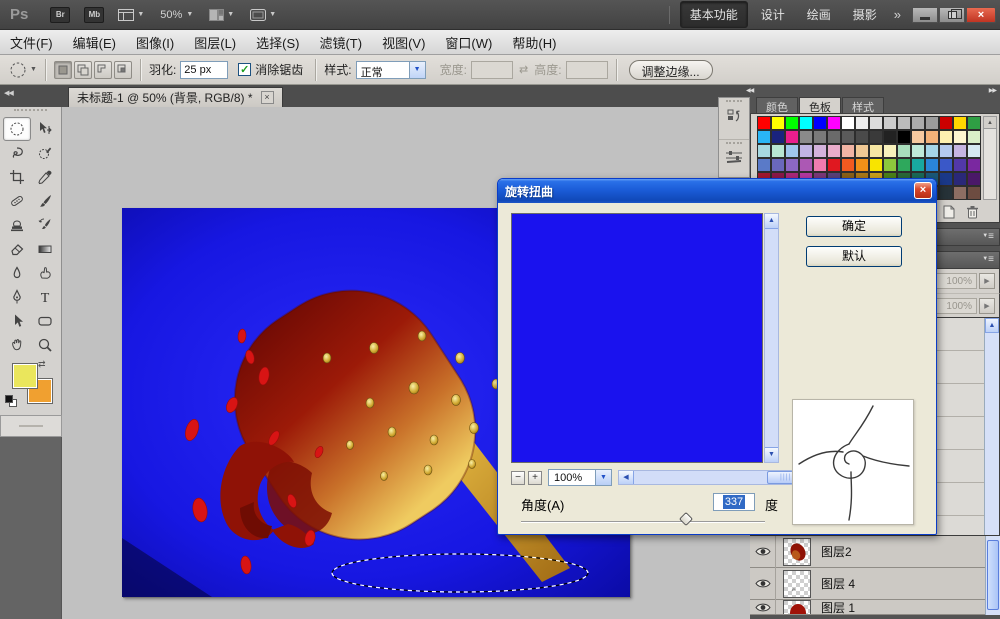 This screenshot has width=1000, height=619. I want to click on panel-menu-icon: ▼≡, so click(988, 259).